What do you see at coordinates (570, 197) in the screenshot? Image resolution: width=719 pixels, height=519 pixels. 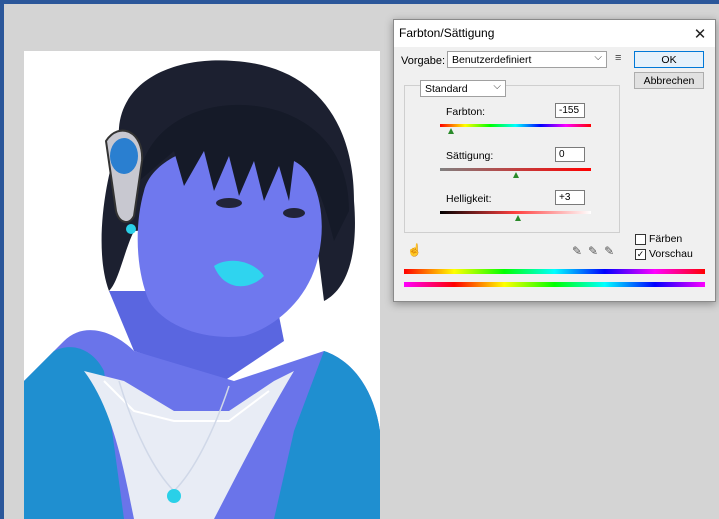 I see `lightness-input: +3` at bounding box center [570, 197].